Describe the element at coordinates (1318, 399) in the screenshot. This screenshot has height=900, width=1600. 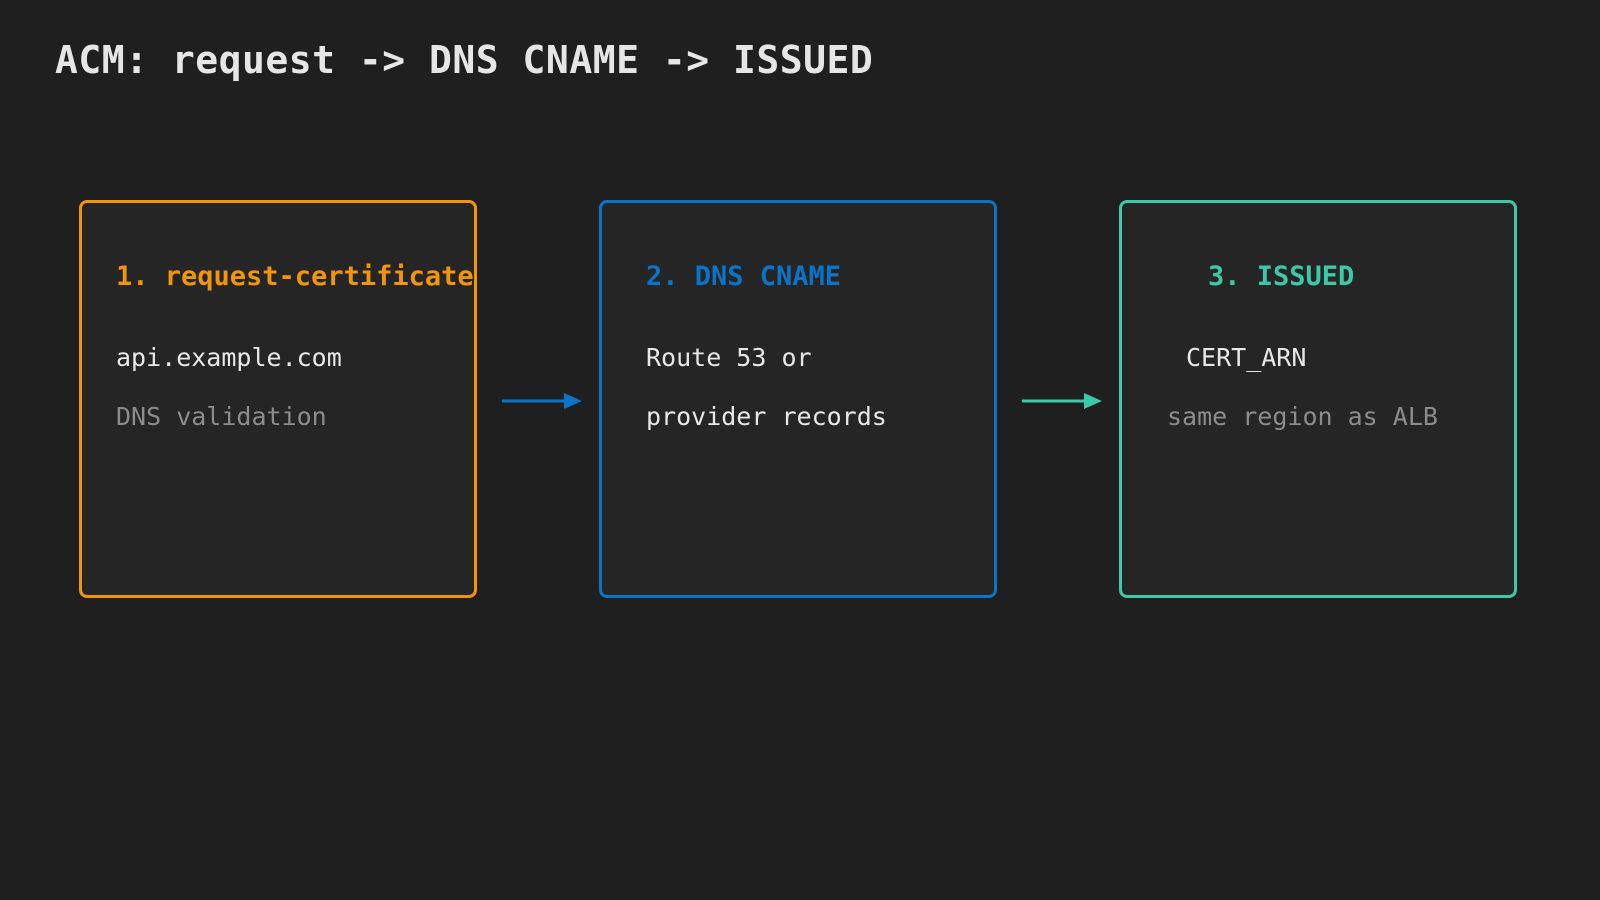
I see `step-3-card: 3. ISSUED CERT_ARN same region as ALB` at that location.